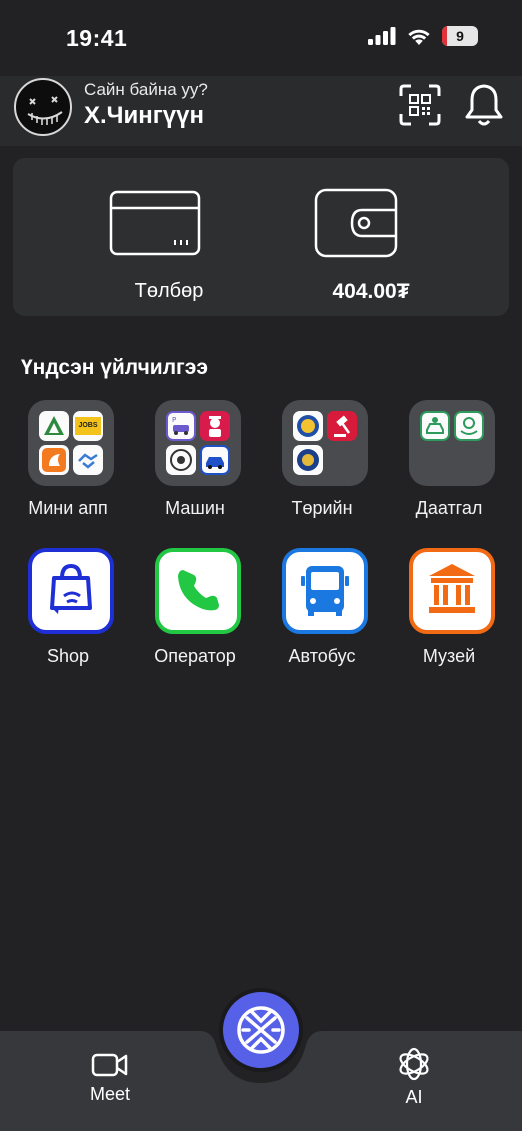 This screenshot has height=1131, width=522. I want to click on svg-text: P, so click(174, 420).